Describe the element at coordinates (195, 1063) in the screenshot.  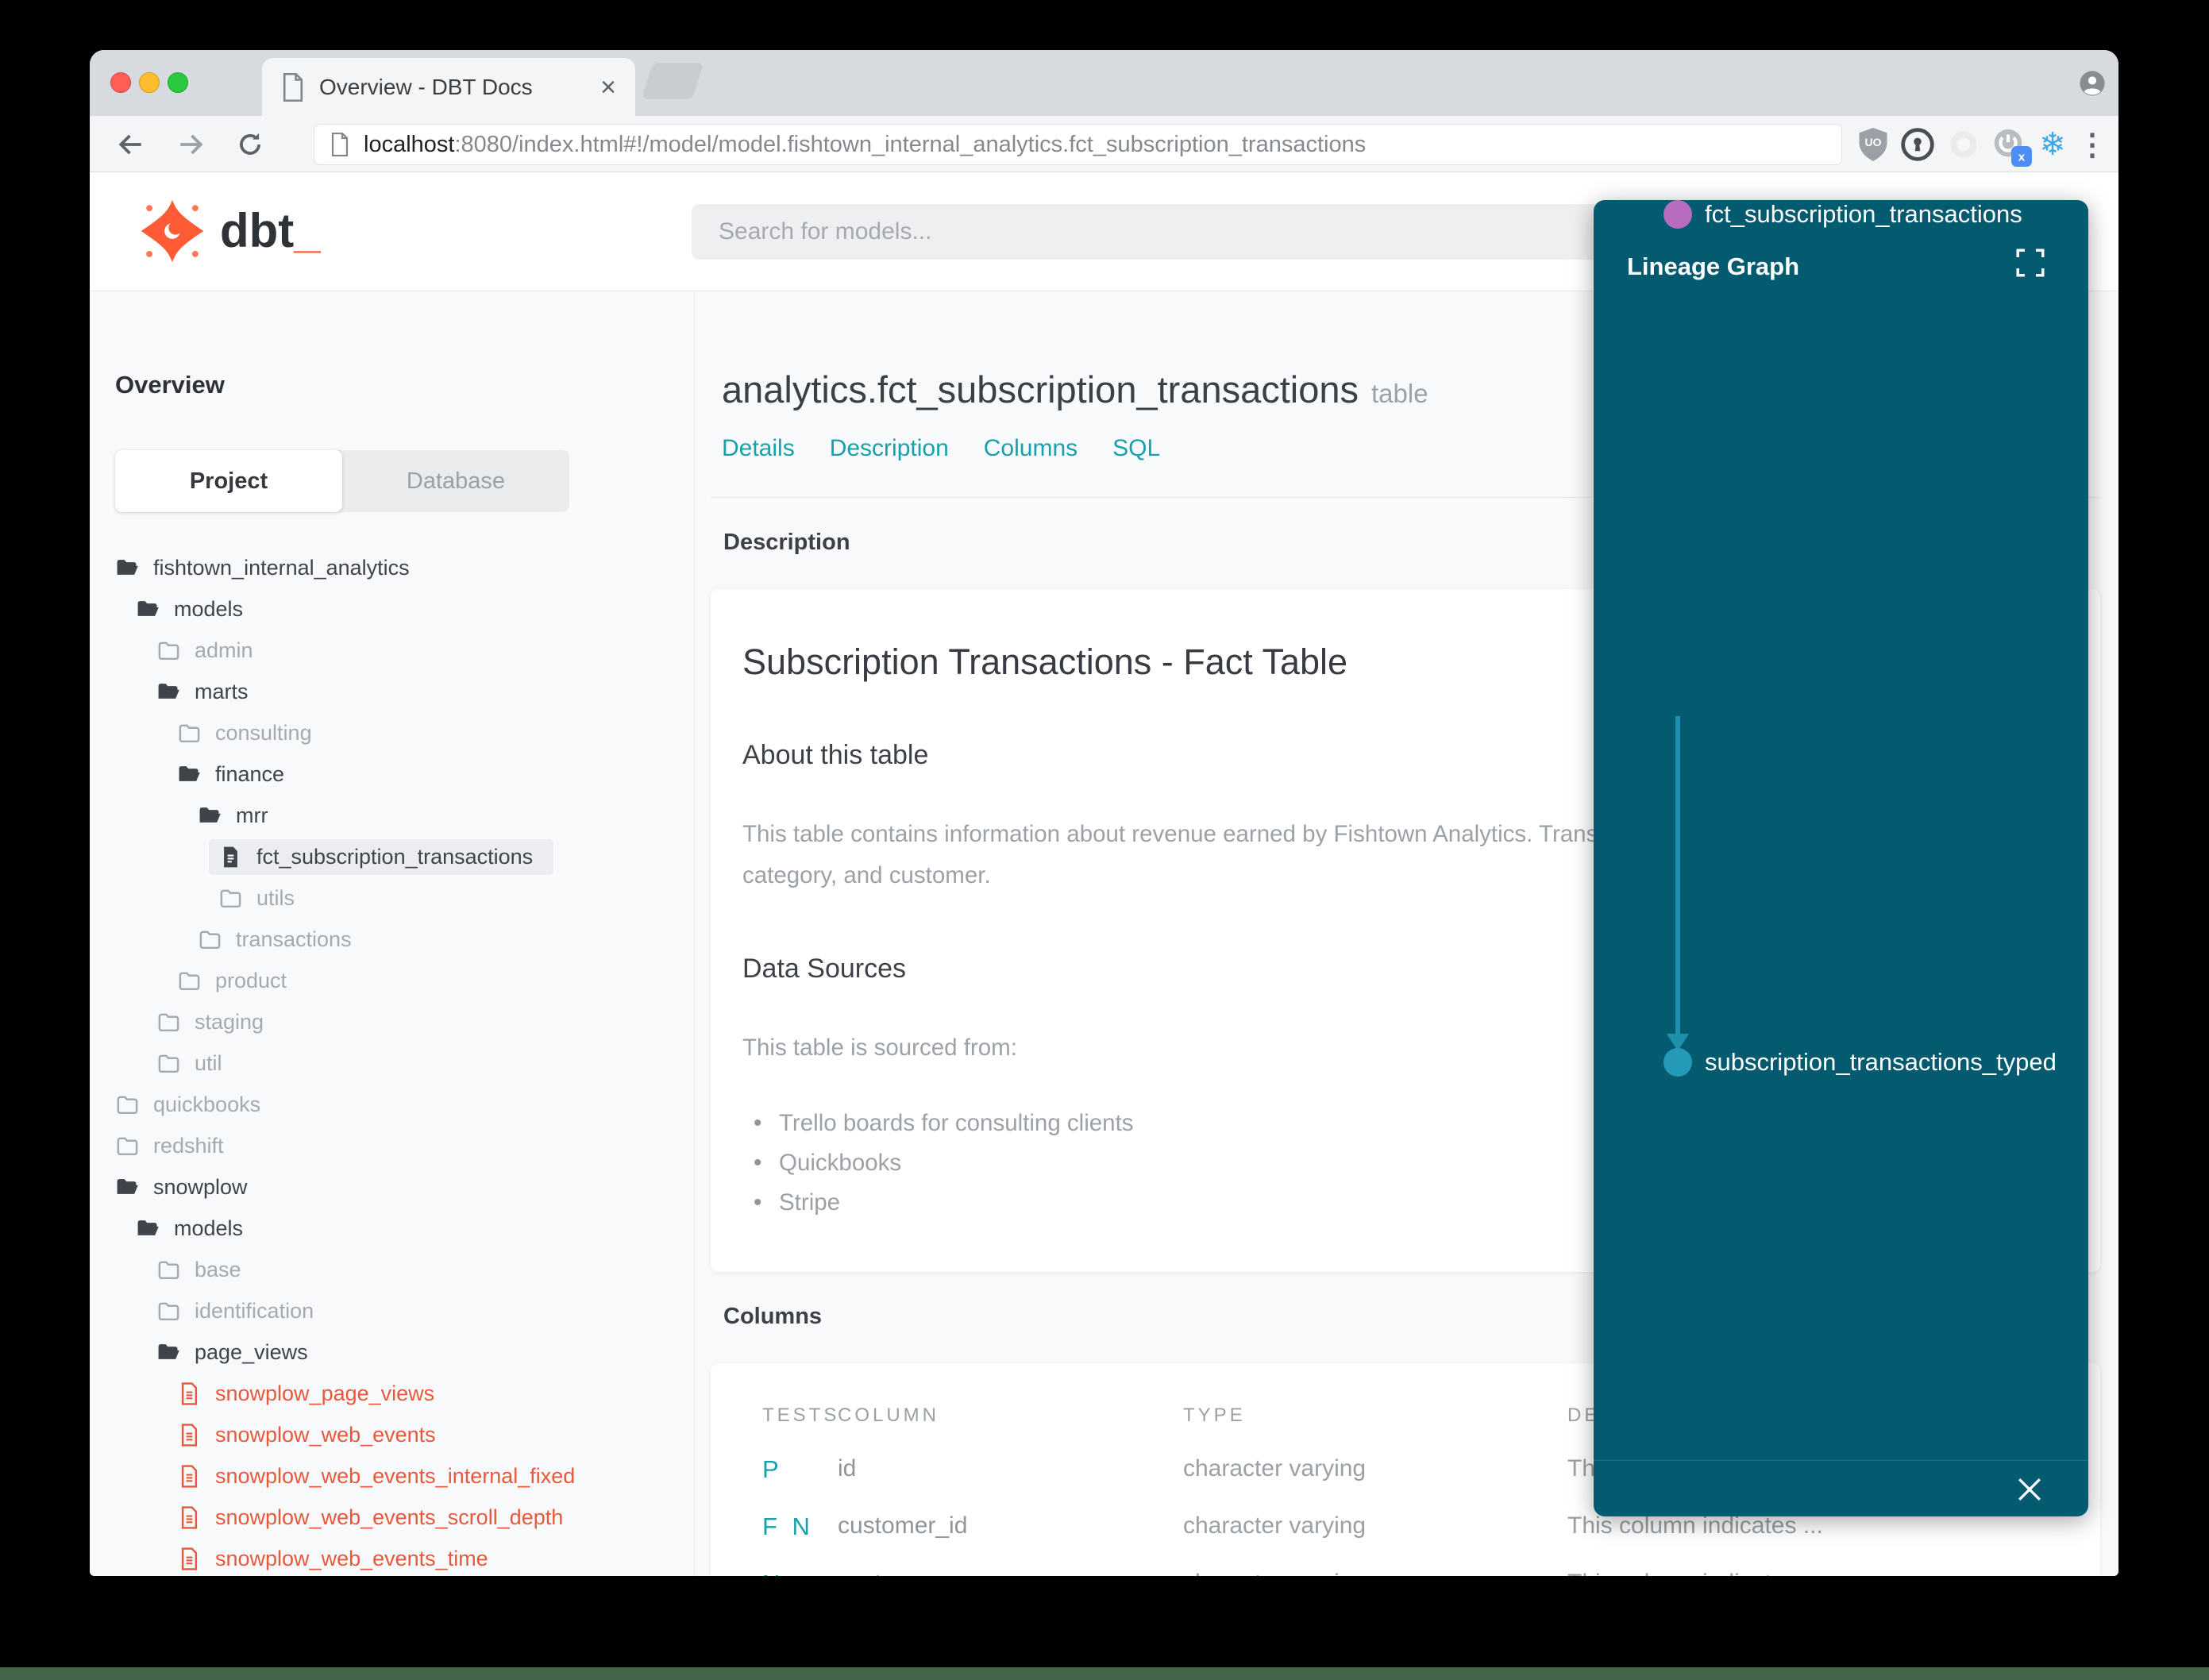
I see `tree-item-pill: util` at that location.